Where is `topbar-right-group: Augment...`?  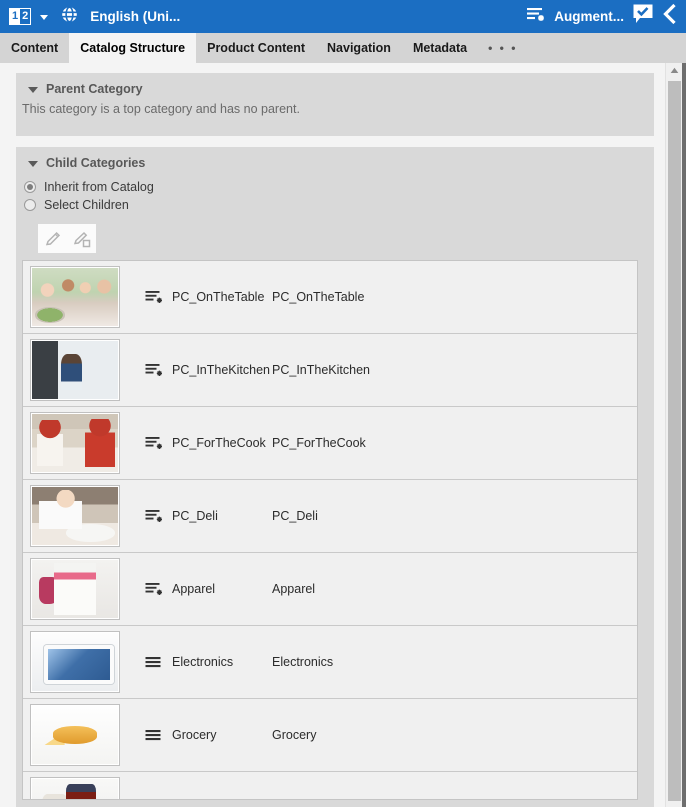
topbar-right-group: Augment... is located at coordinates (606, 16).